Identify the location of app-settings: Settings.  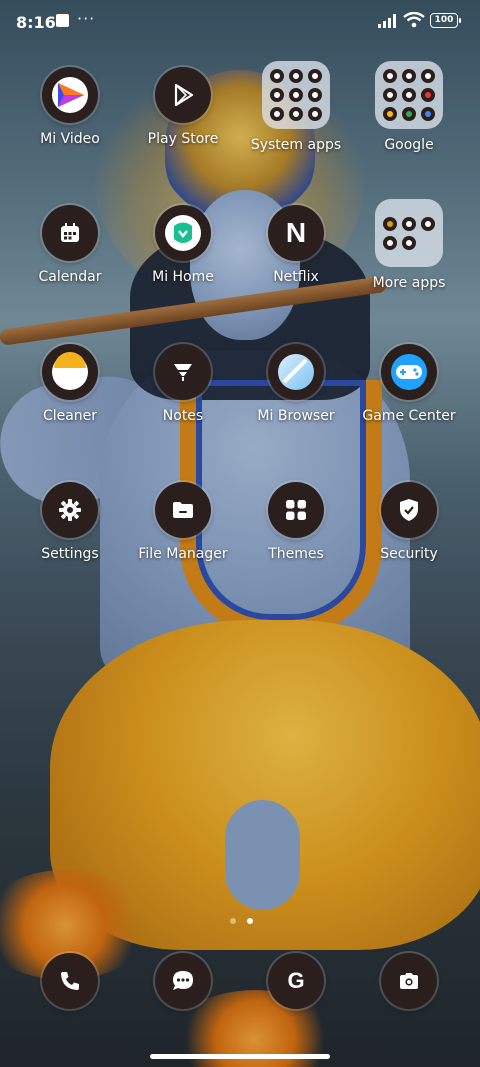
(70, 522).